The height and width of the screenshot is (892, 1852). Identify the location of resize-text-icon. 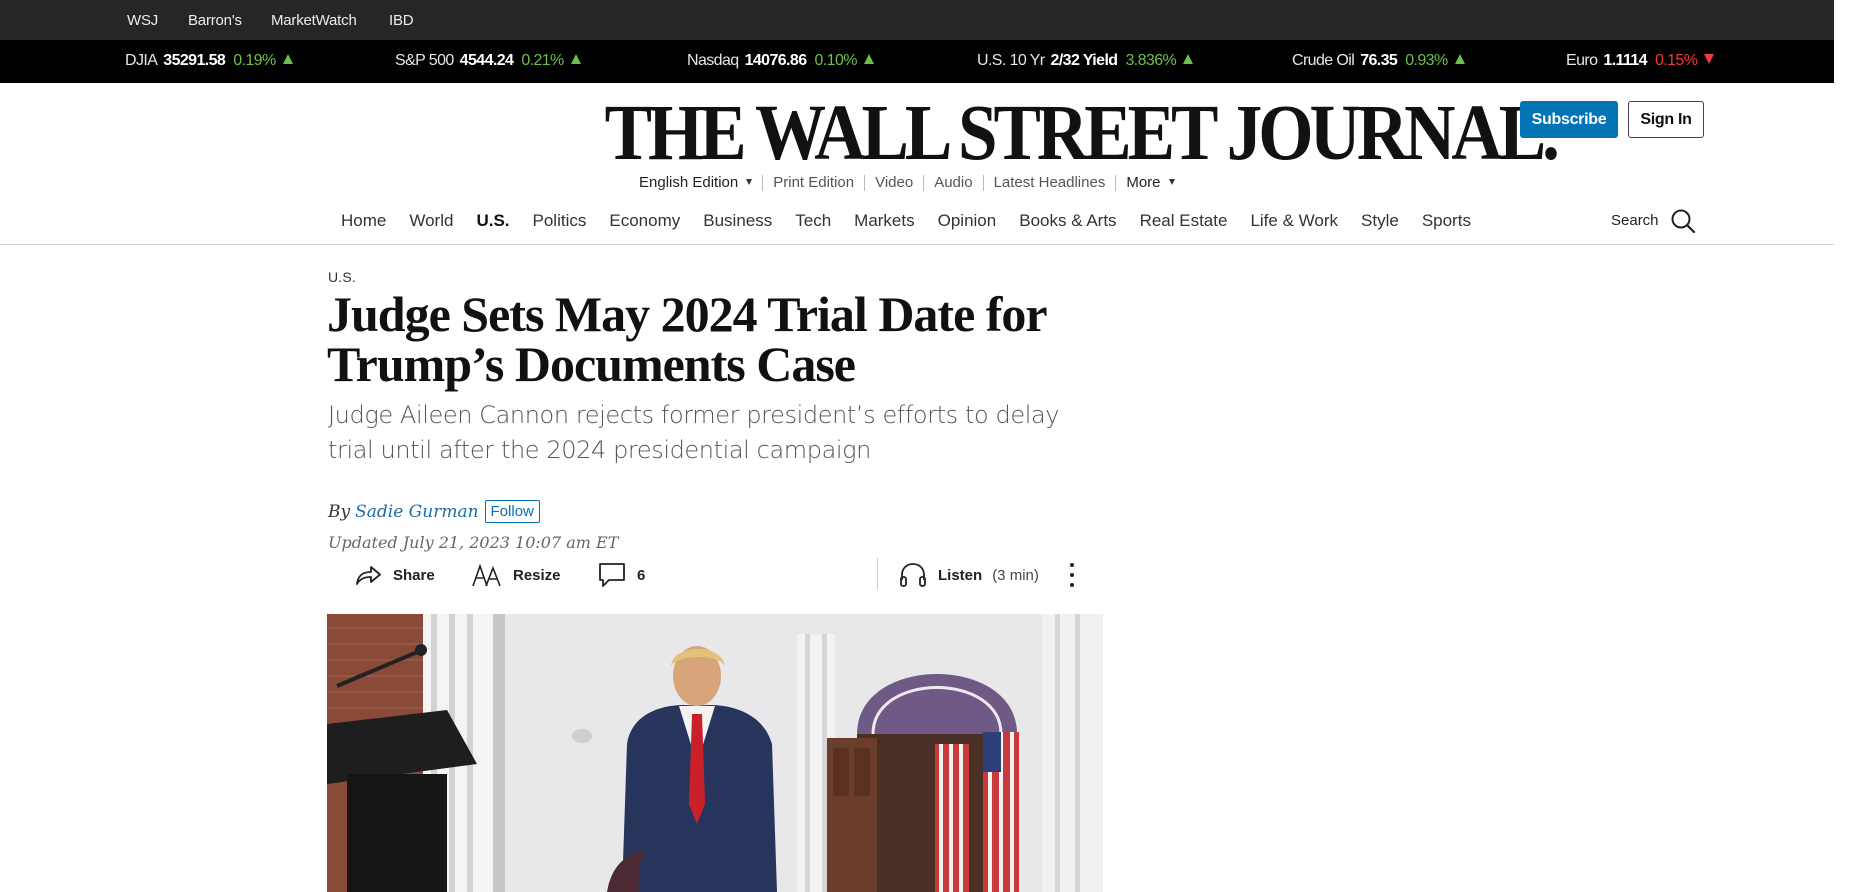
(486, 575).